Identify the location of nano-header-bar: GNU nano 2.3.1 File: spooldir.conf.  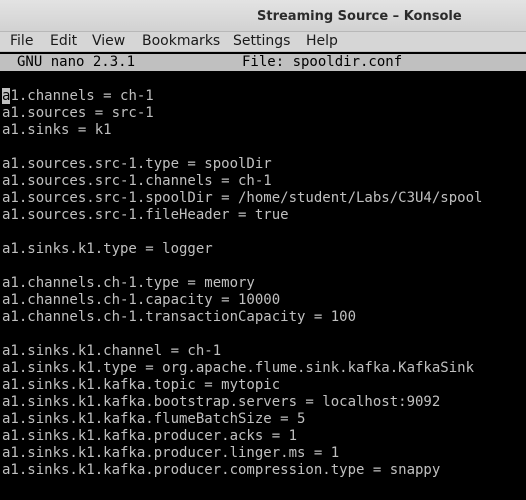
(263, 62).